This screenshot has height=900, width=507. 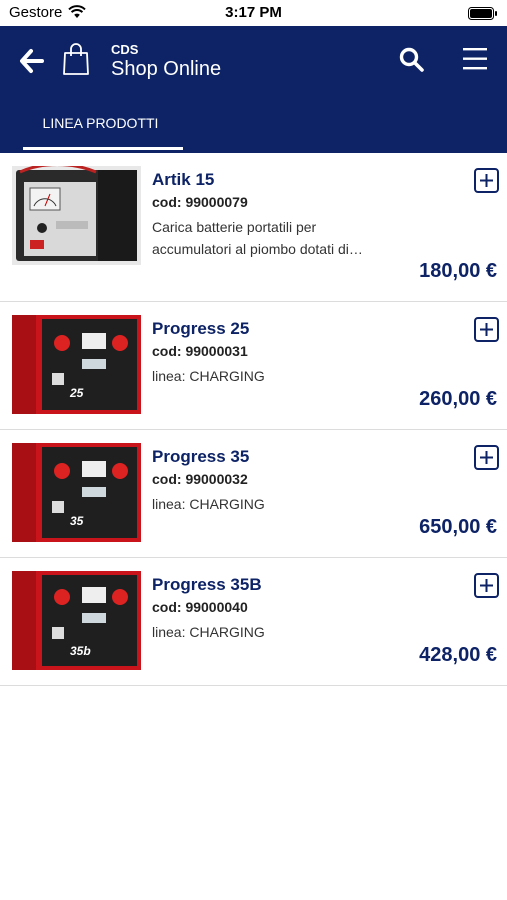 I want to click on tab-active-indicator, so click(x=103, y=148).